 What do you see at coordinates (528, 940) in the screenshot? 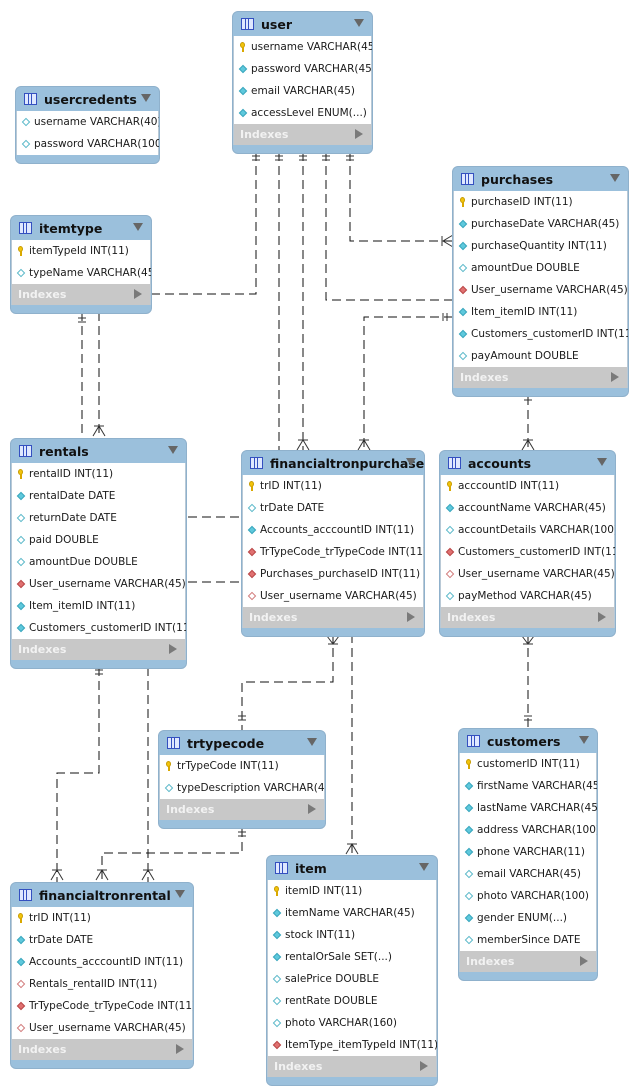
I see `table-column: memberSince DATE` at bounding box center [528, 940].